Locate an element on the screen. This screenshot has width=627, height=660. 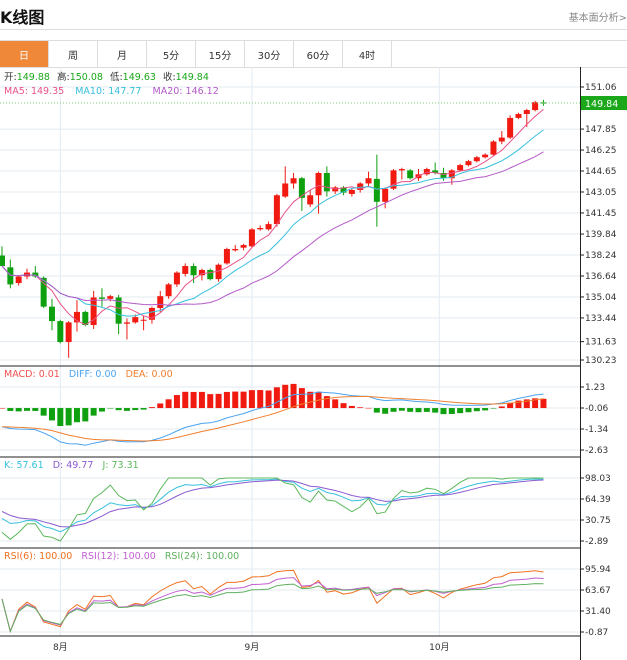
dea-value: DEA: 0.00 is located at coordinates (149, 374).